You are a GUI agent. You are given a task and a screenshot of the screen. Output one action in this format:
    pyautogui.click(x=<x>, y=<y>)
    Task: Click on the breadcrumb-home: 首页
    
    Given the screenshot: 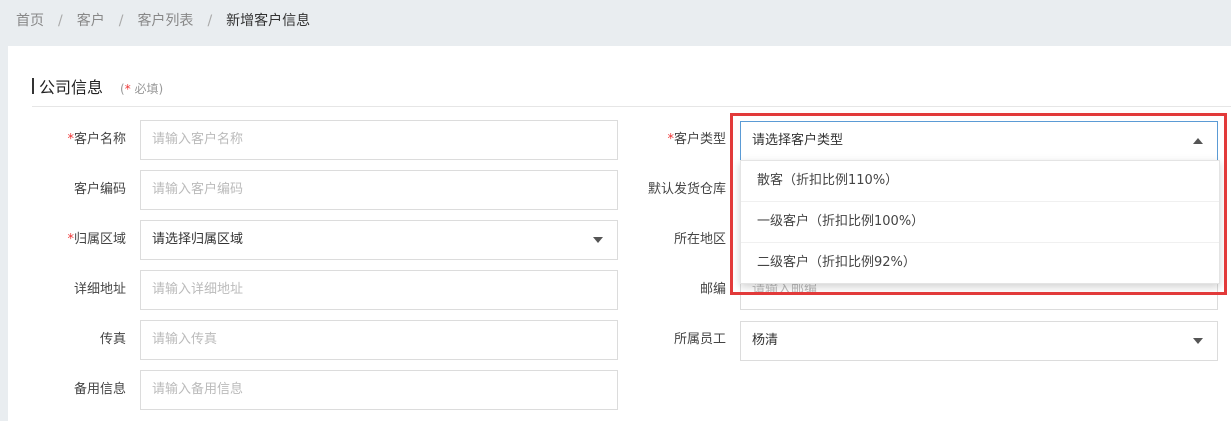 What is the action you would take?
    pyautogui.click(x=30, y=21)
    